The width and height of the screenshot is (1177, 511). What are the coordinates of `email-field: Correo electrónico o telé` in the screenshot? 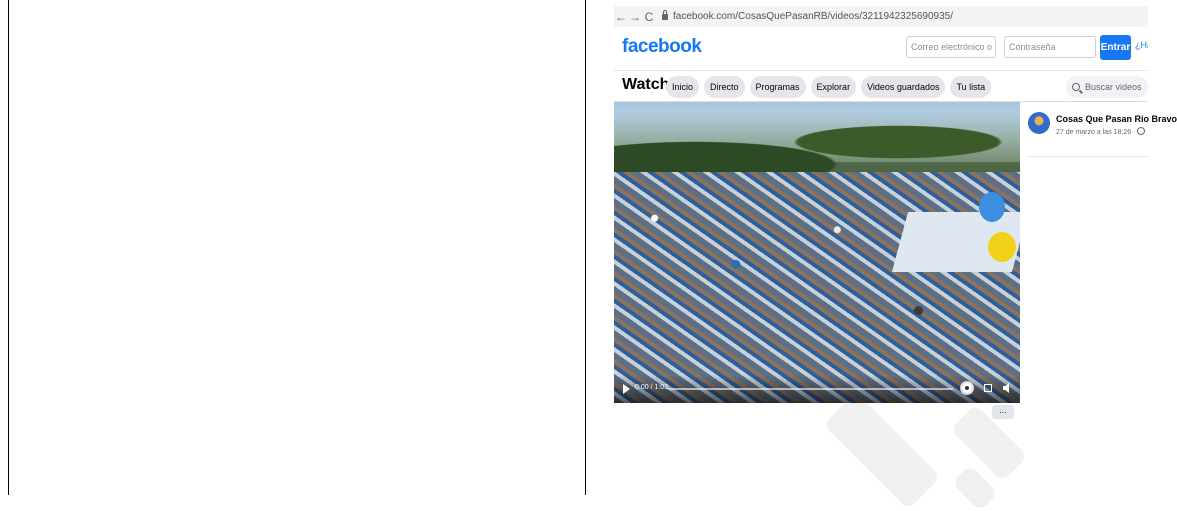 It's located at (951, 47).